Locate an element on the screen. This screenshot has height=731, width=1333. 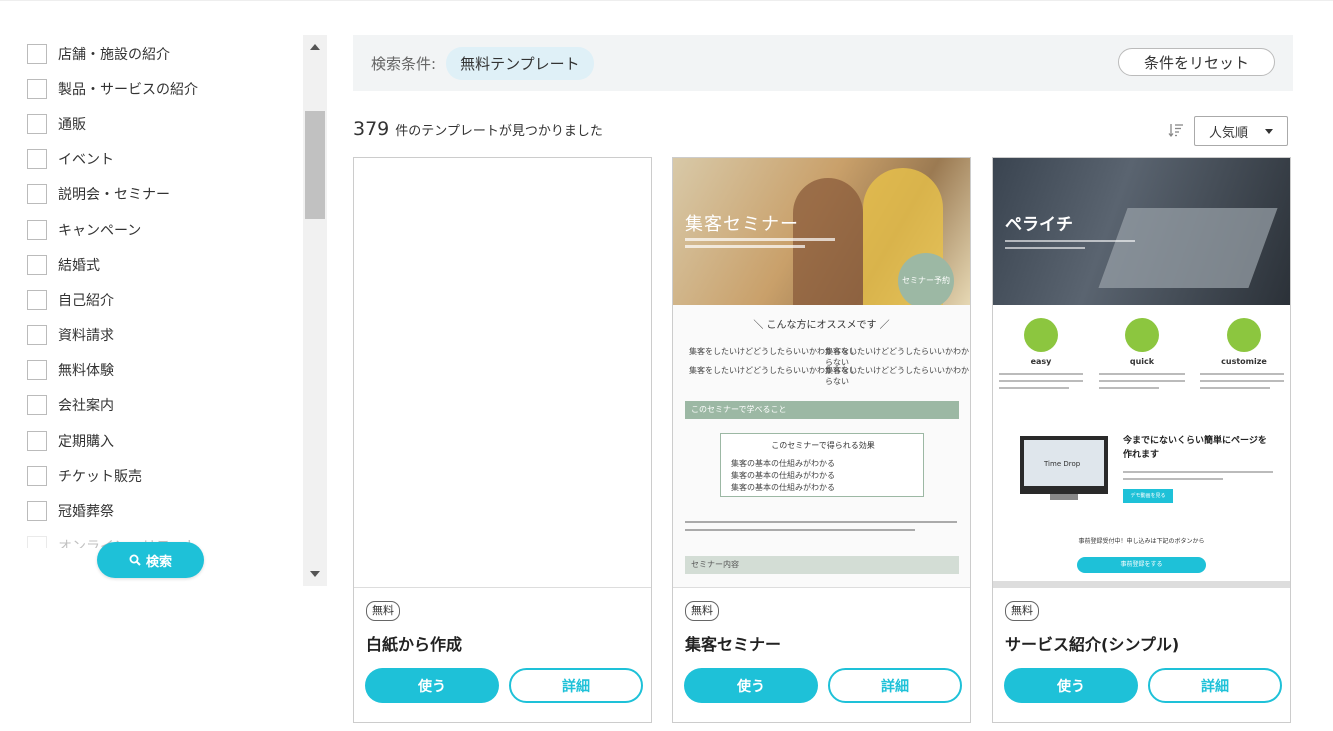
category-label: 自己紹介 is located at coordinates (86, 300).